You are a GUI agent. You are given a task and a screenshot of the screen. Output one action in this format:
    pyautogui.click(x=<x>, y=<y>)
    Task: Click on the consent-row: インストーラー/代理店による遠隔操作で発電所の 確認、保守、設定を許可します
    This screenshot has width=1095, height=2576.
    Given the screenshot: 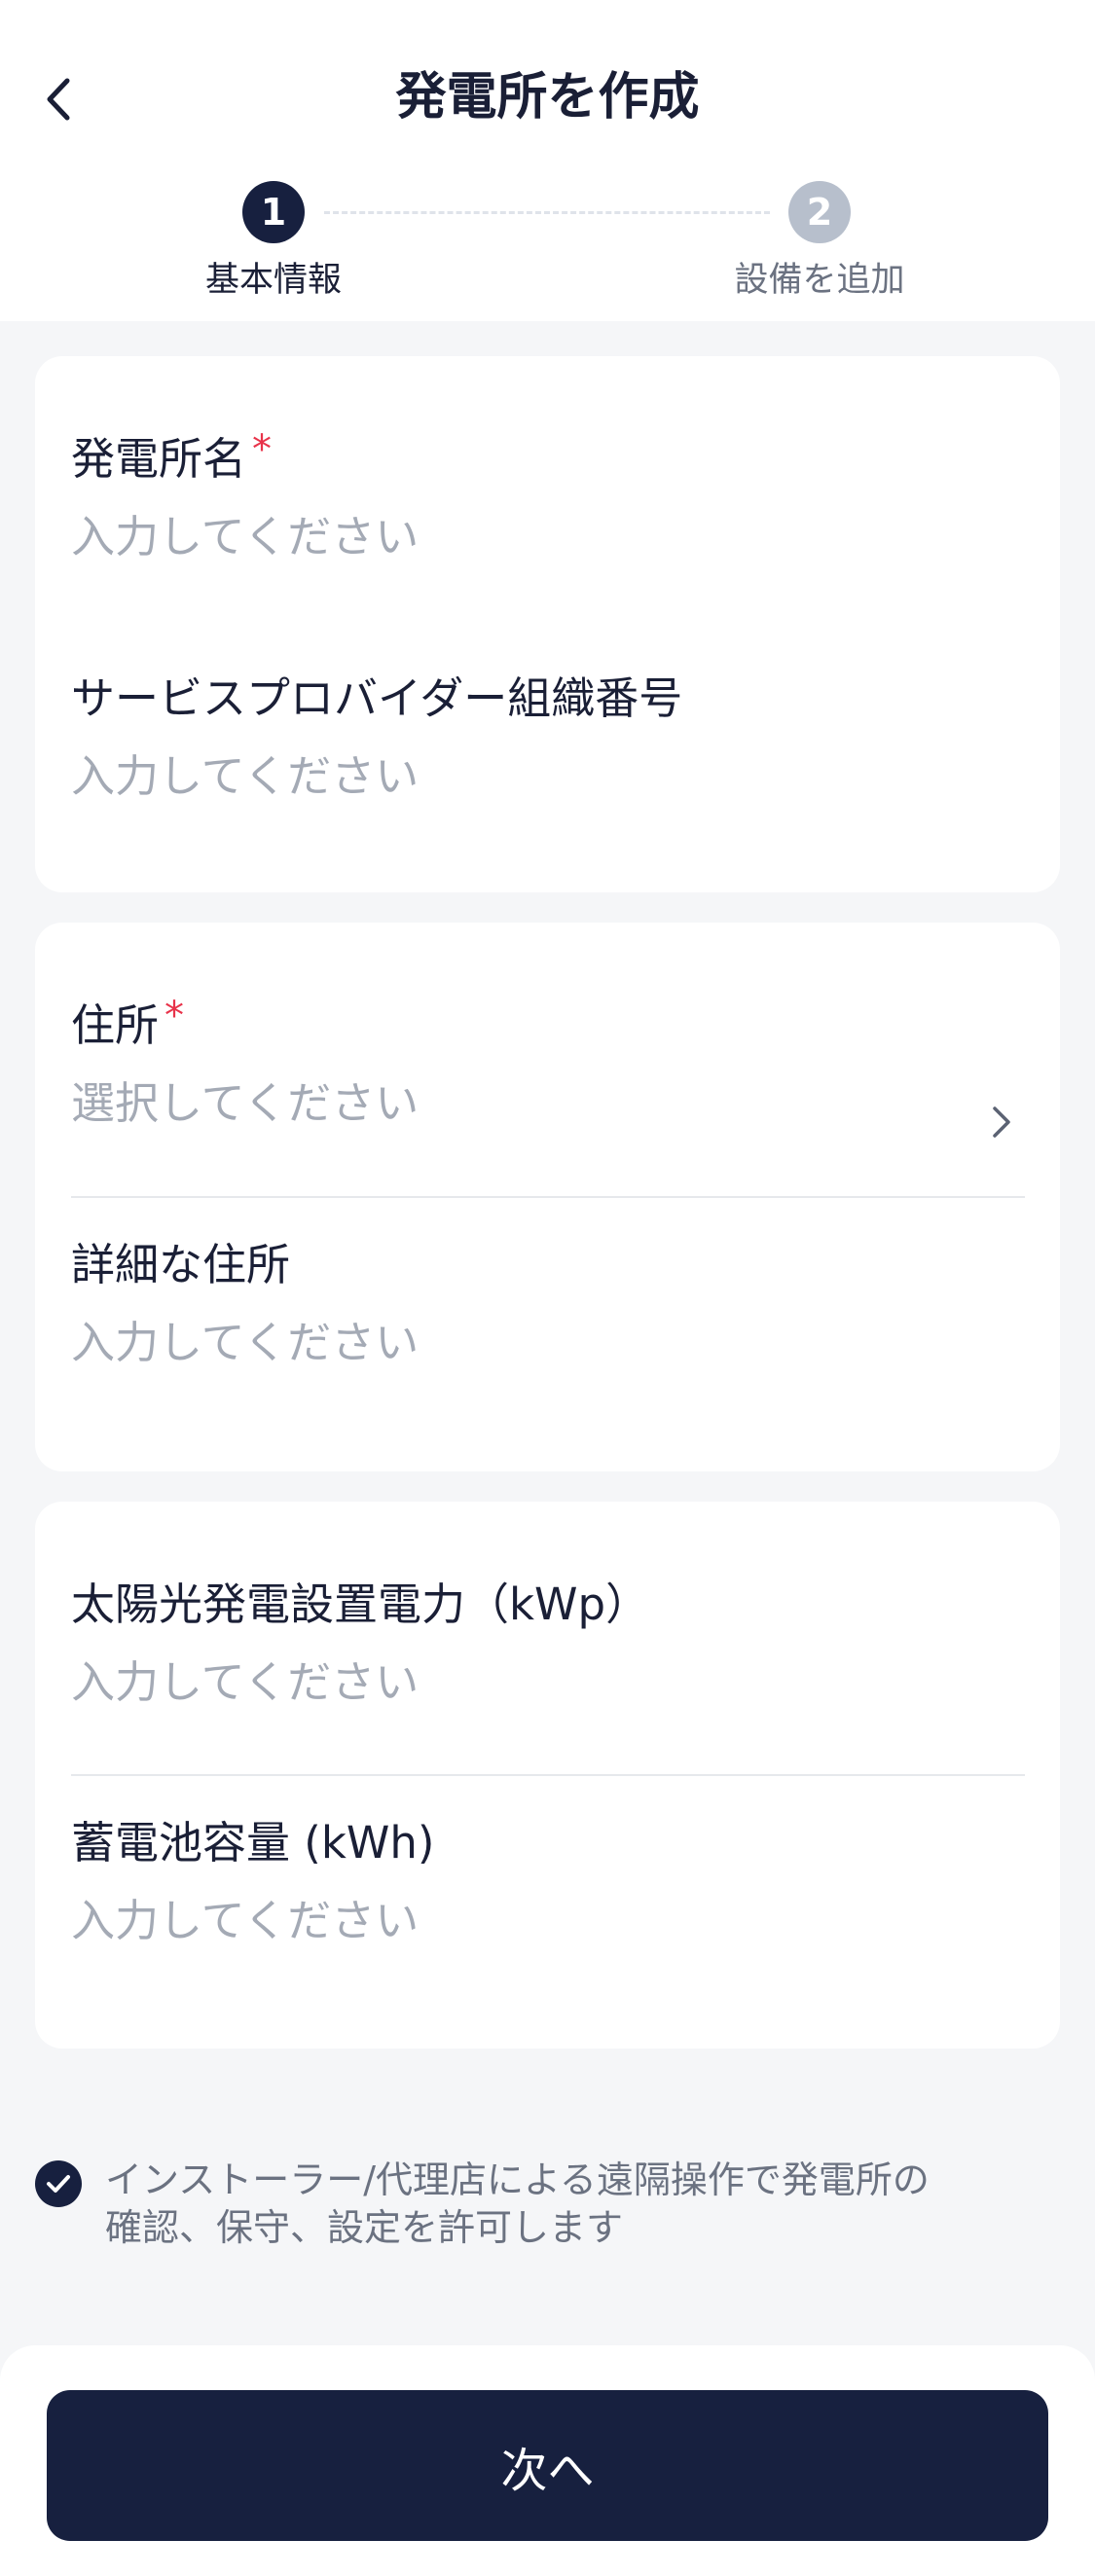 What is the action you would take?
    pyautogui.click(x=548, y=2205)
    